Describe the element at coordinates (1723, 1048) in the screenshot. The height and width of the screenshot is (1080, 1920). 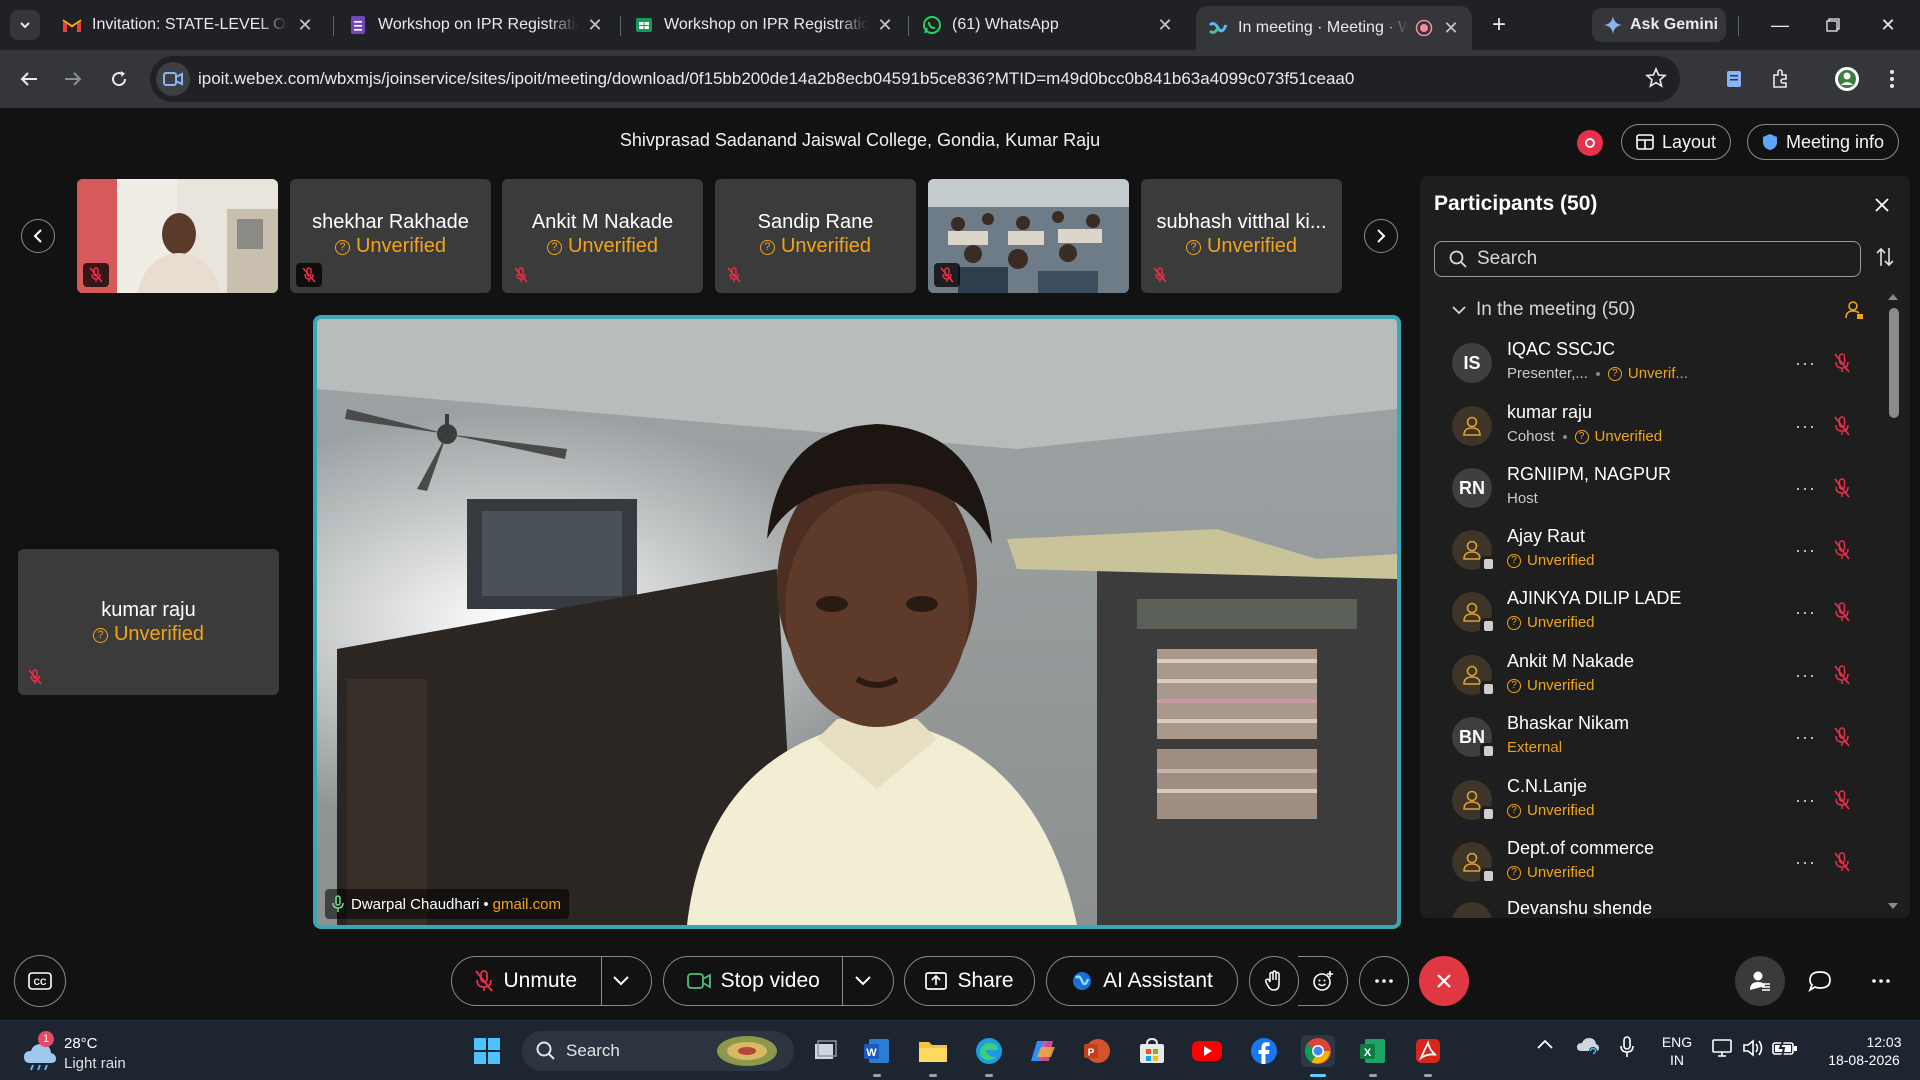
I see `network-icon` at that location.